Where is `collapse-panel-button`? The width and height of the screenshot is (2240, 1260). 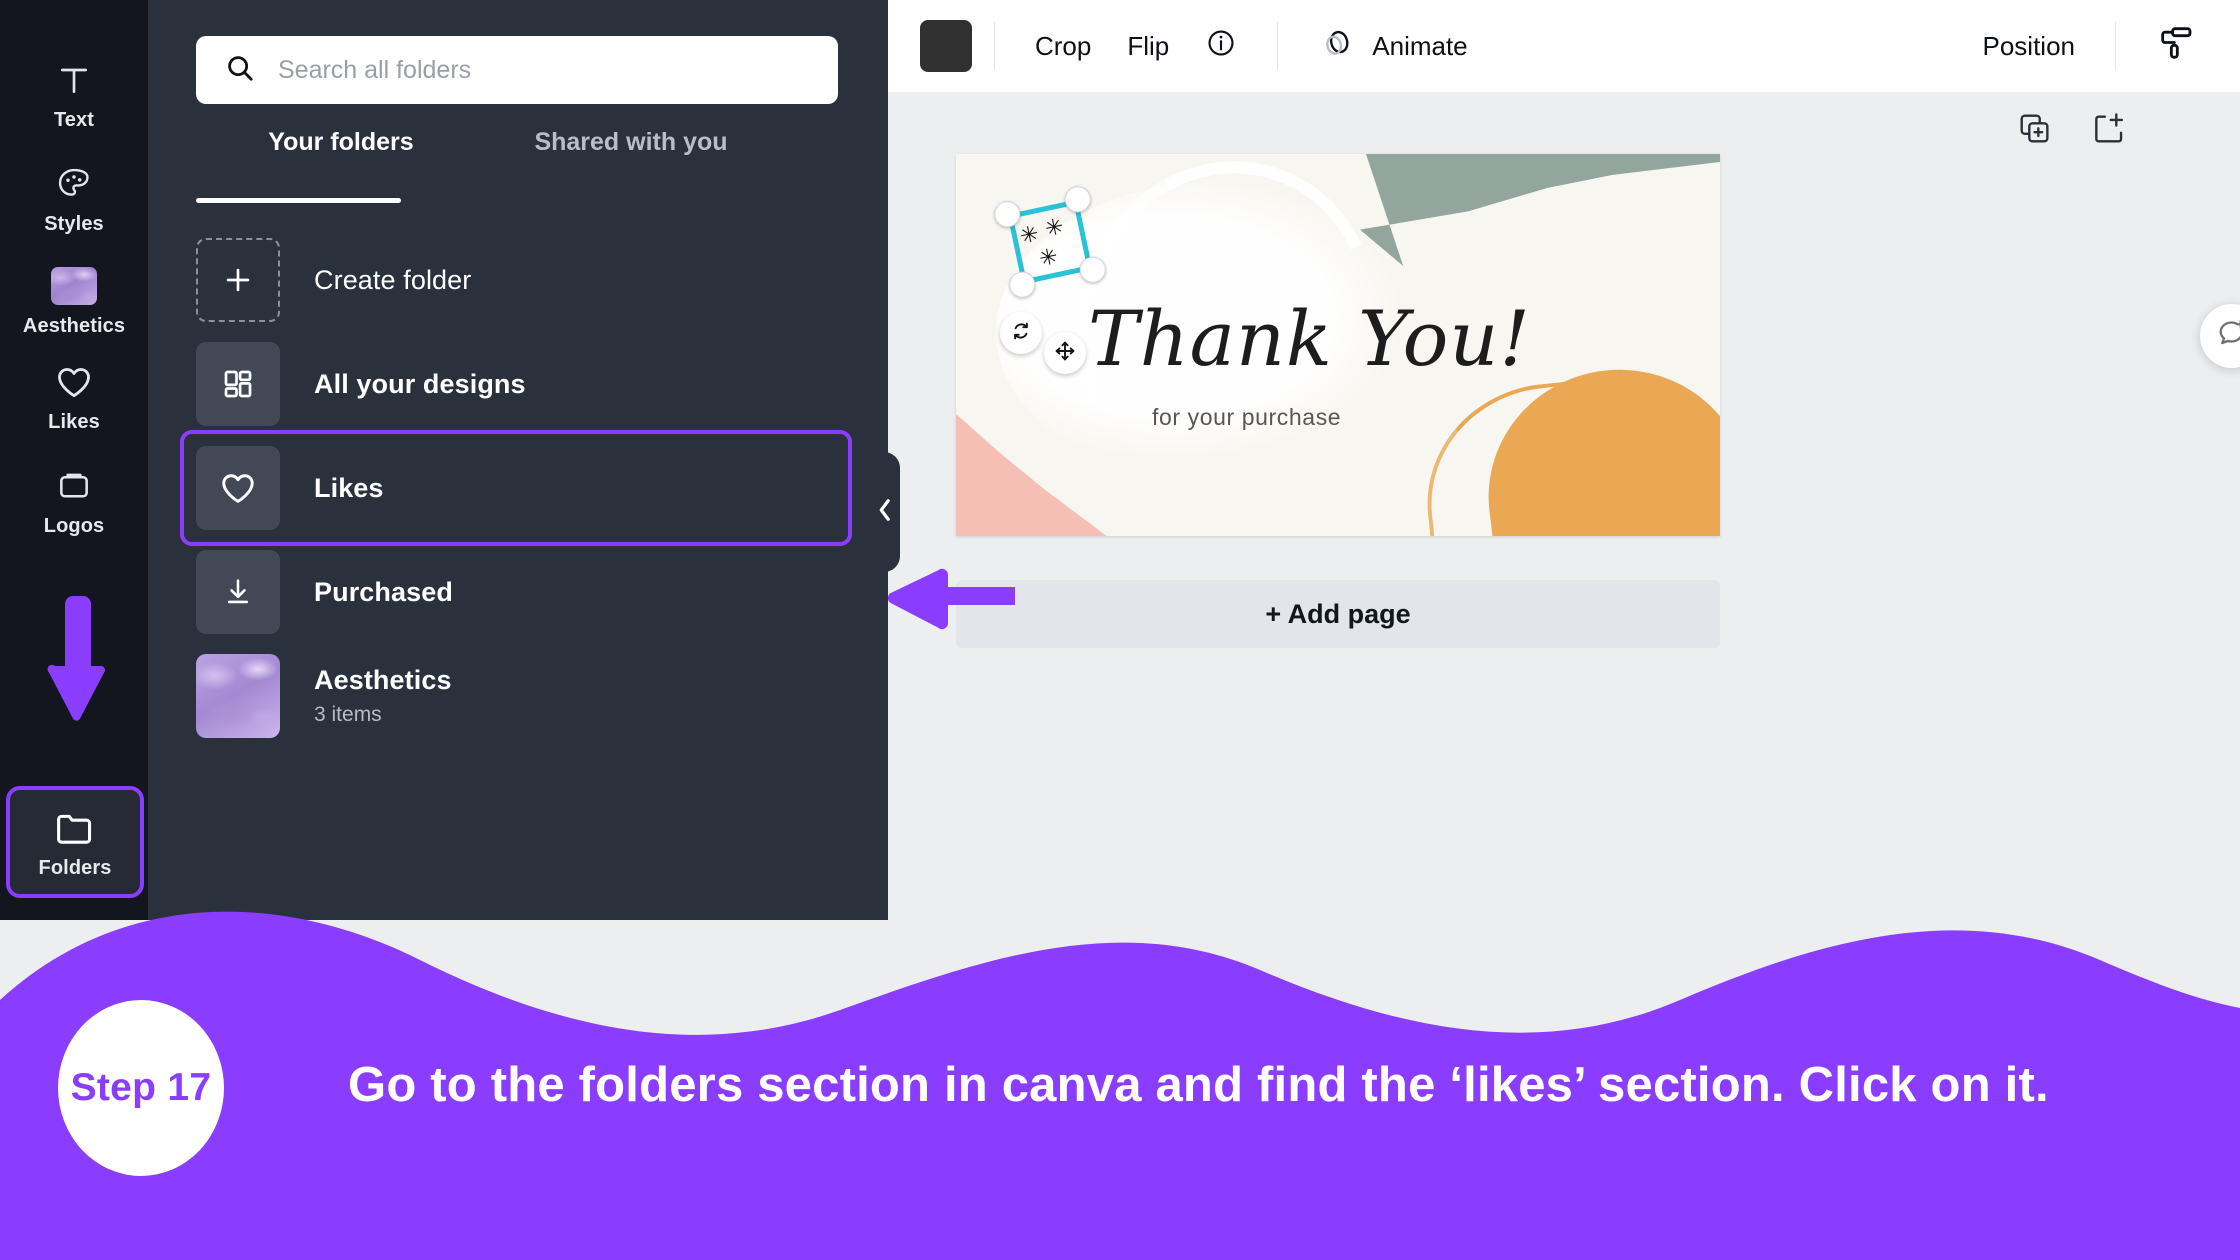
collapse-panel-button is located at coordinates (885, 512).